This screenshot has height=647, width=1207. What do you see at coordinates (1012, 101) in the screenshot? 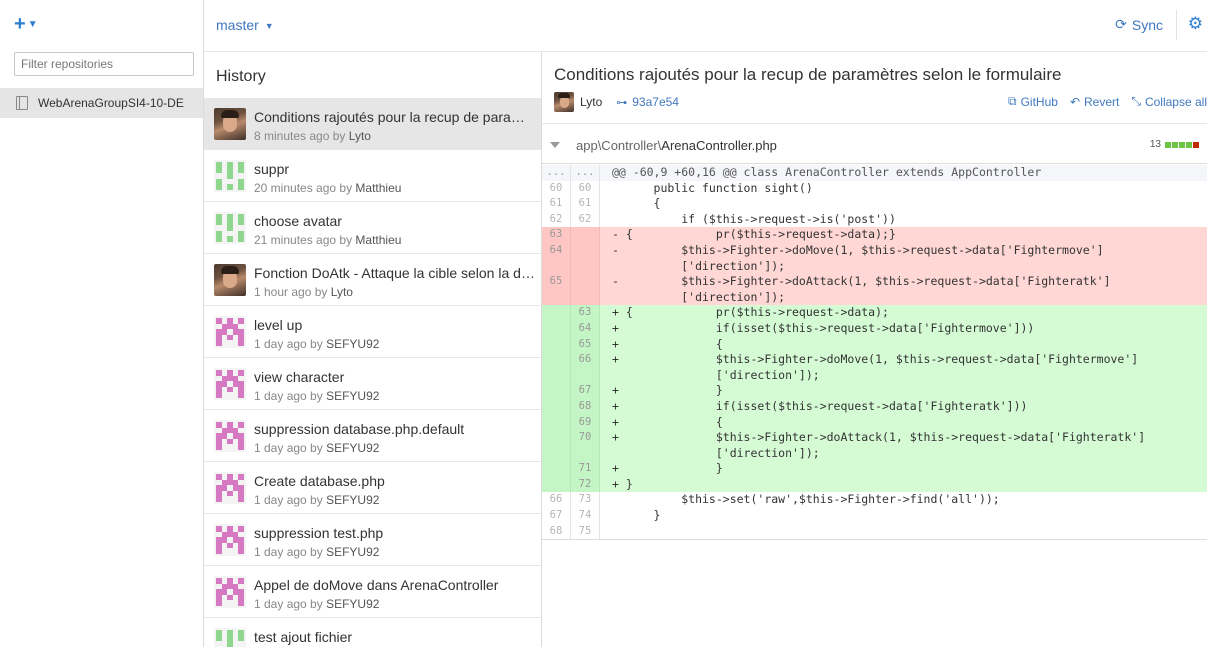
I see `external-link-icon: ⧉` at bounding box center [1012, 101].